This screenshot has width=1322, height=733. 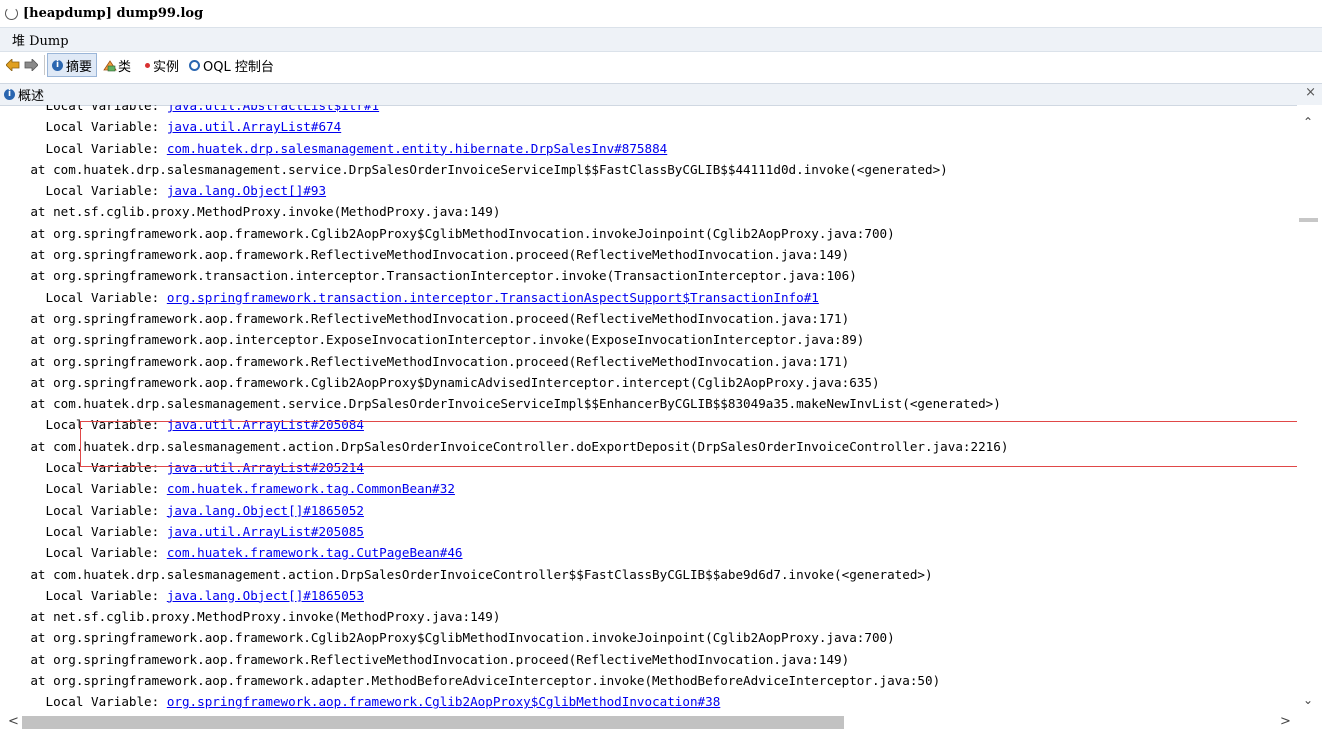 I want to click on window-title: [heapdump] dump99.log, so click(x=113, y=13).